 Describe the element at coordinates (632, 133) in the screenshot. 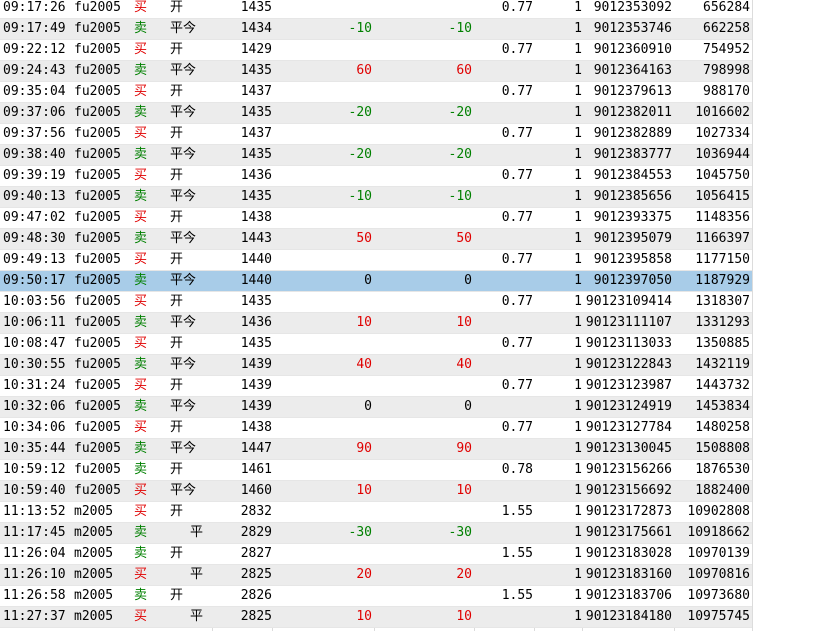

I see `order-id: 9012382889` at that location.